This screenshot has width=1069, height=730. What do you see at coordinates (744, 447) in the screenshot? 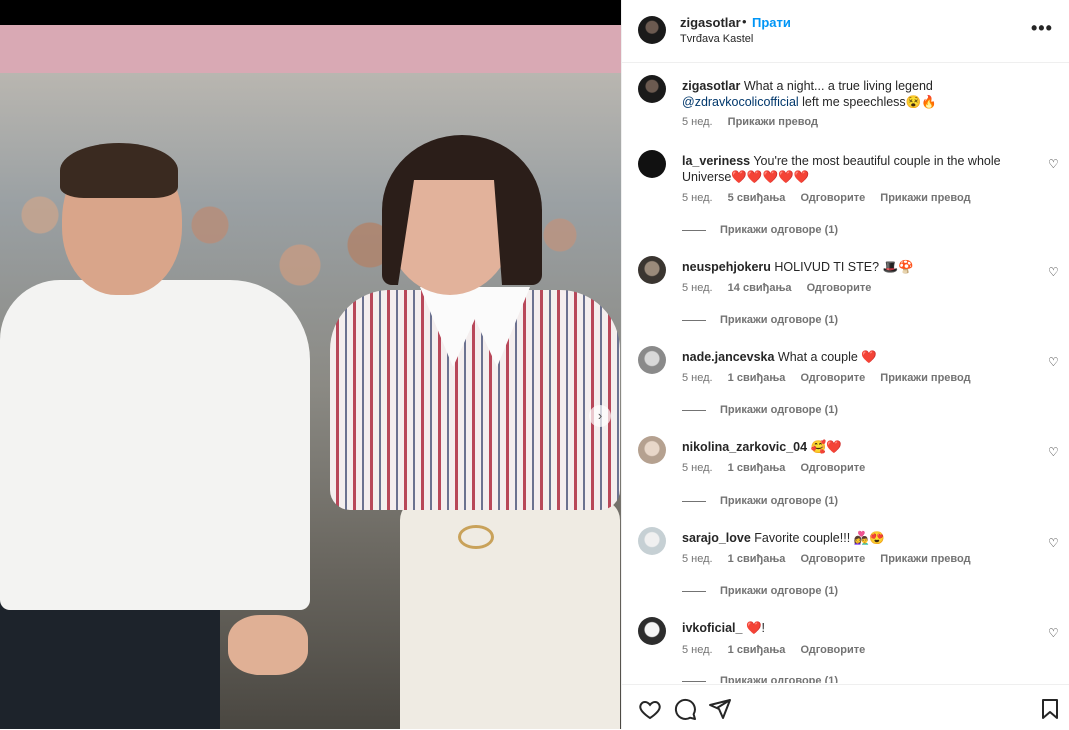
I see `comment-username: nikolina_zarkovic_04` at bounding box center [744, 447].